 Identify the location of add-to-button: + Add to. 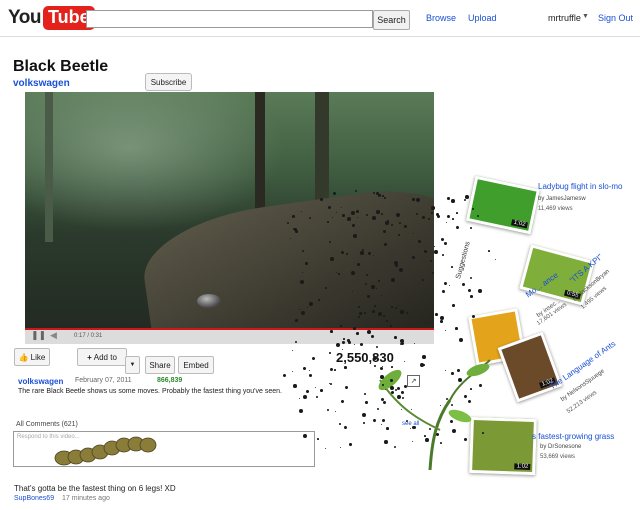
(102, 357).